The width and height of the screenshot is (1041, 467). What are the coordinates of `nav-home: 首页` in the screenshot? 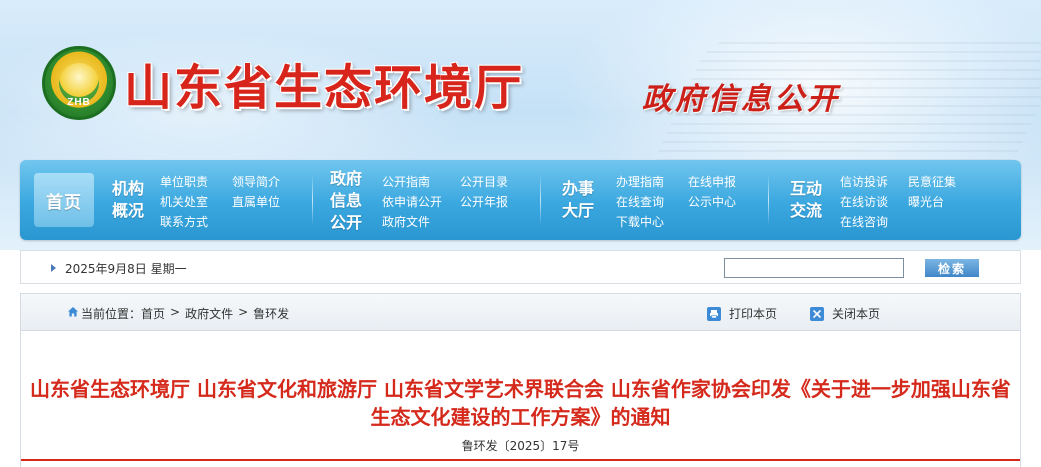 It's located at (64, 200).